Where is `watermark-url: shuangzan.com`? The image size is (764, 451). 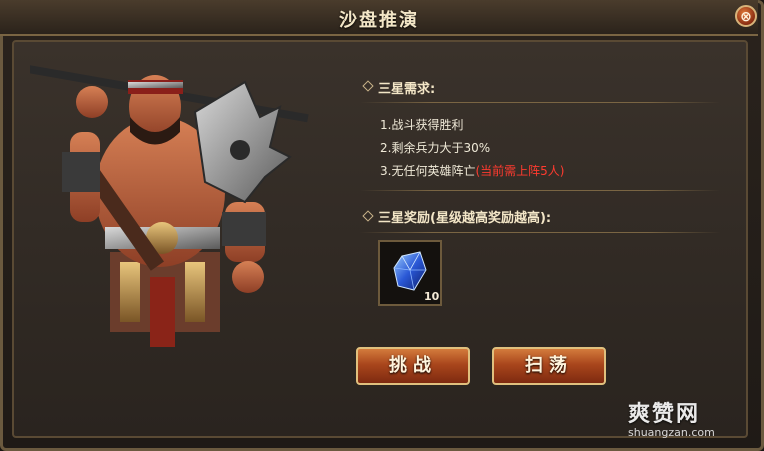 watermark-url: shuangzan.com is located at coordinates (671, 432).